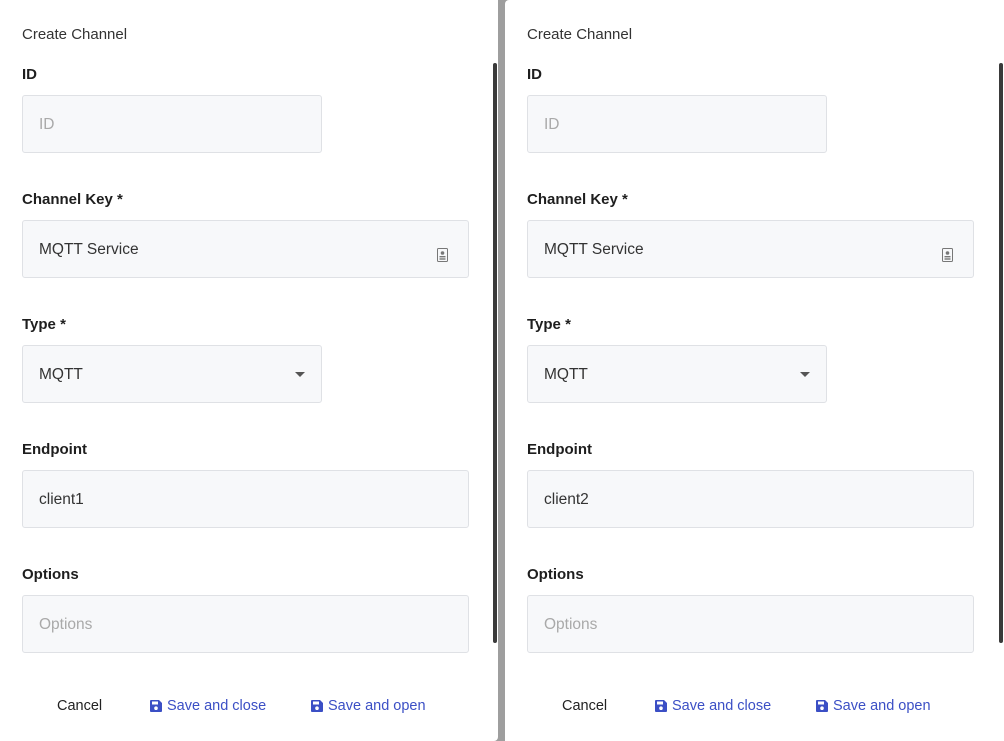 The image size is (1004, 741). Describe the element at coordinates (245, 499) in the screenshot. I see `endpoint-field: client1` at that location.